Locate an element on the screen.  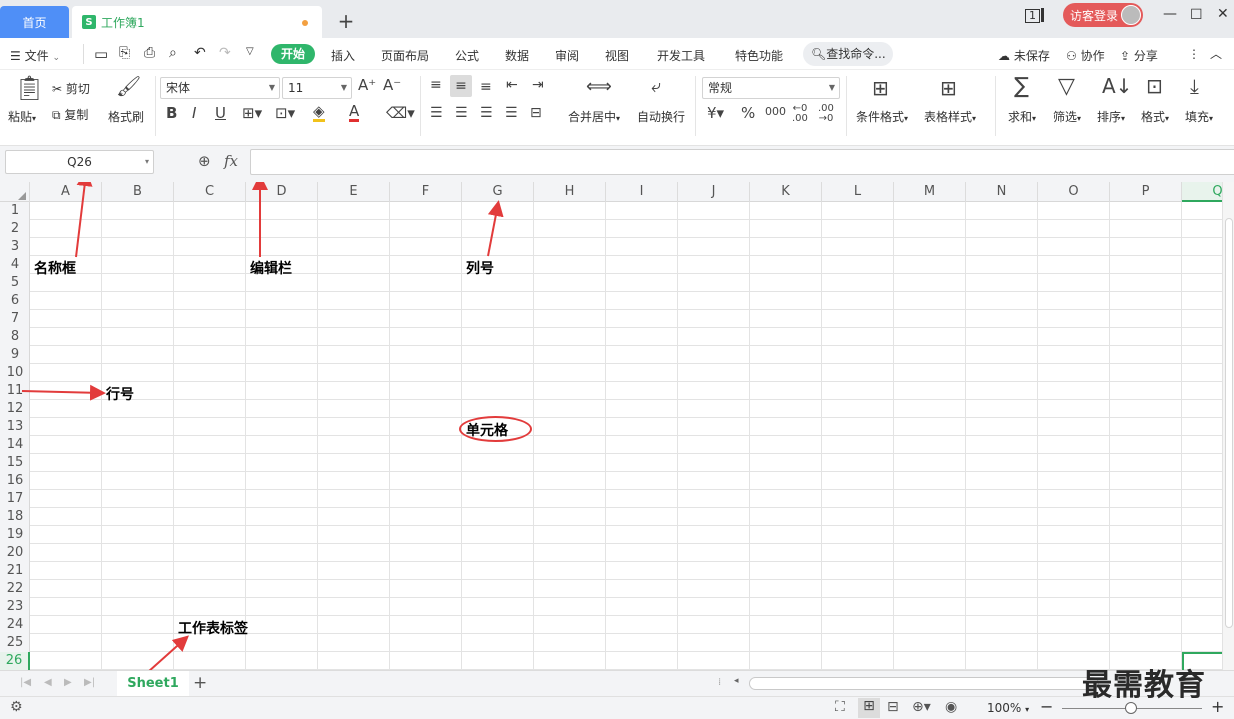
filter-button: 筛选▾ is located at coordinates (1067, 116).